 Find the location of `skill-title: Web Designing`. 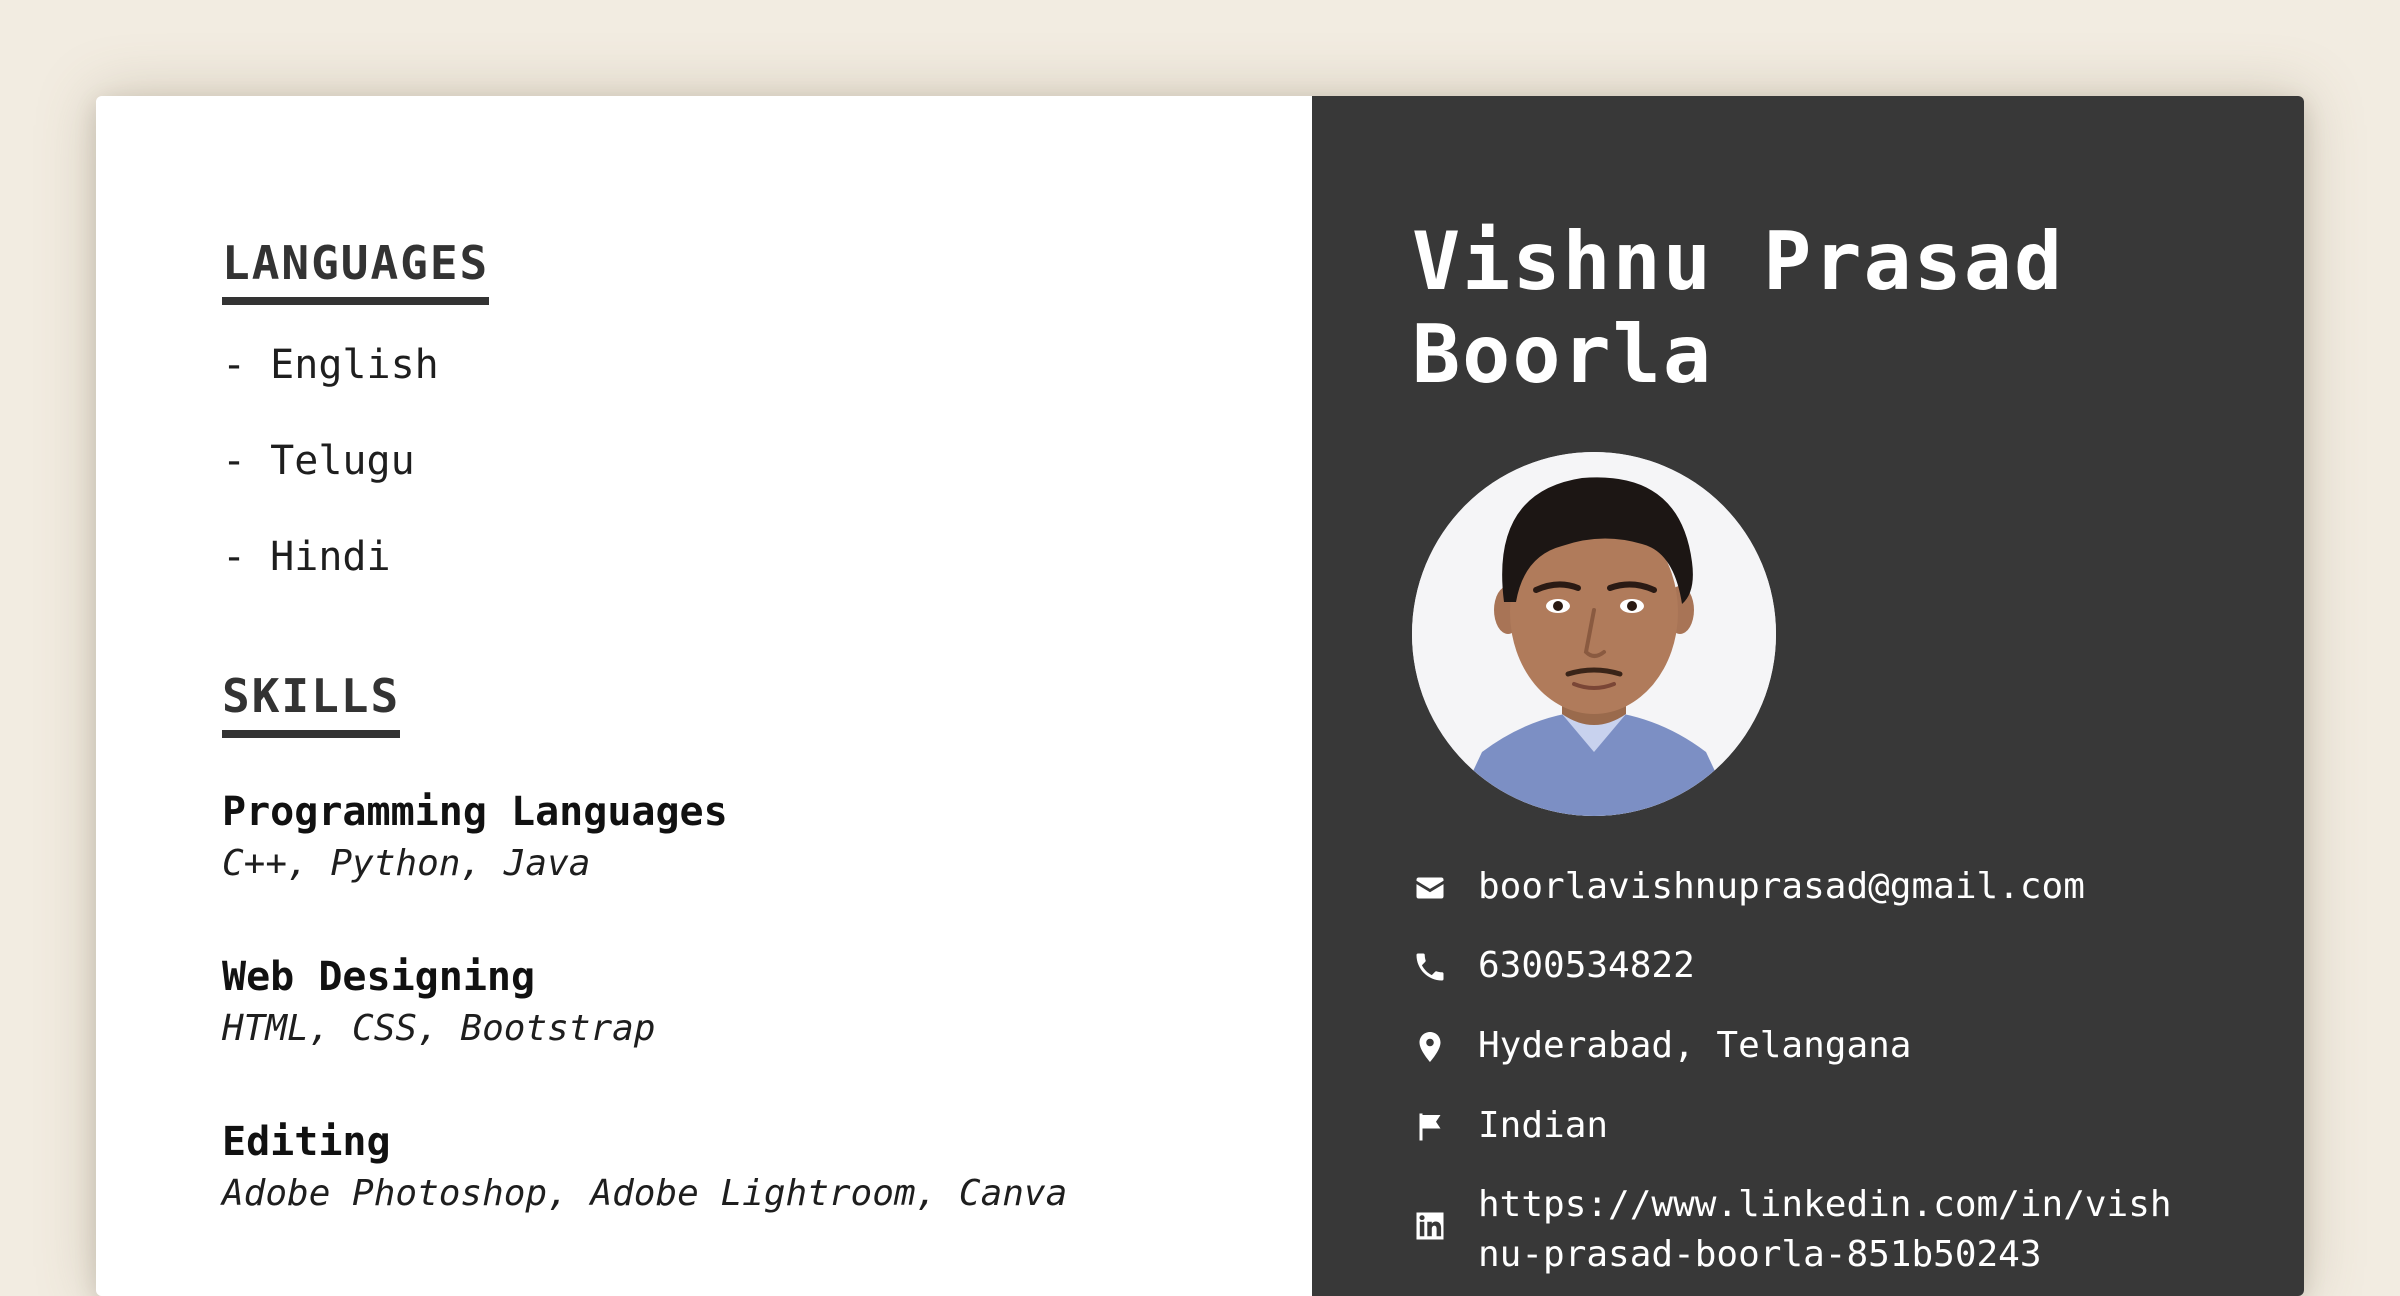

skill-title: Web Designing is located at coordinates (379, 976).